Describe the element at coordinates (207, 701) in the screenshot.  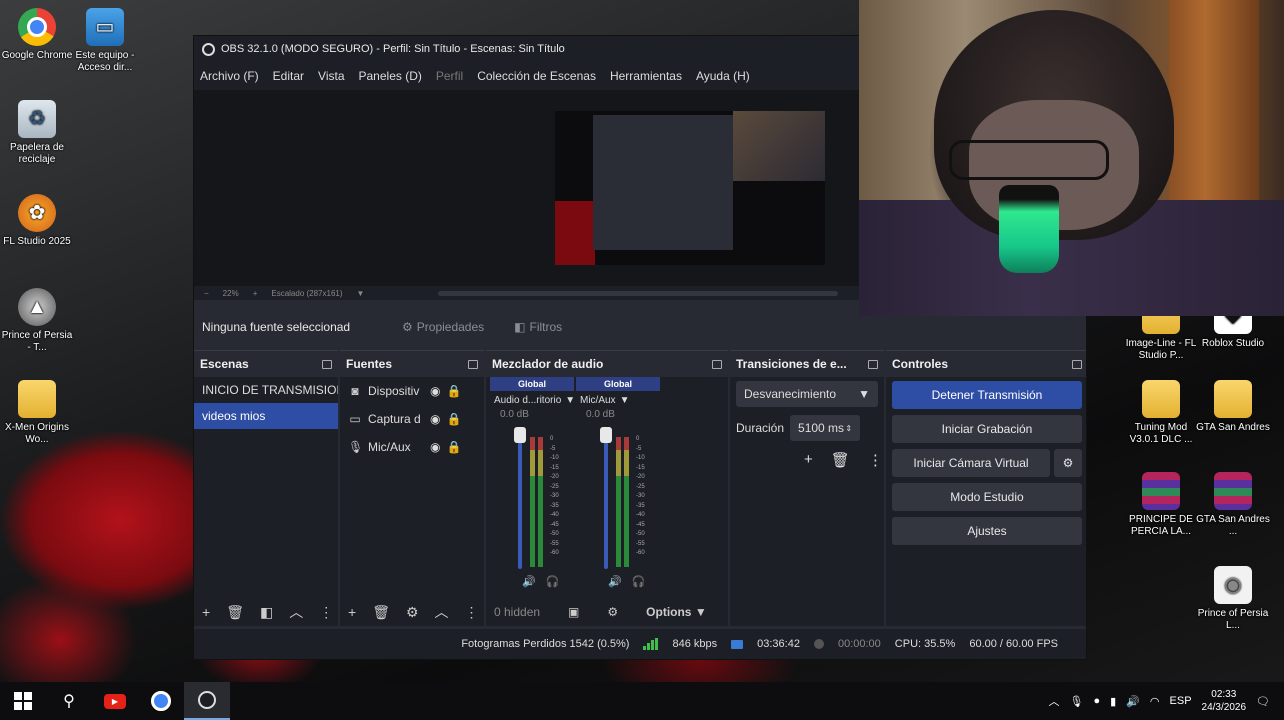
I see `taskbar-obs` at that location.